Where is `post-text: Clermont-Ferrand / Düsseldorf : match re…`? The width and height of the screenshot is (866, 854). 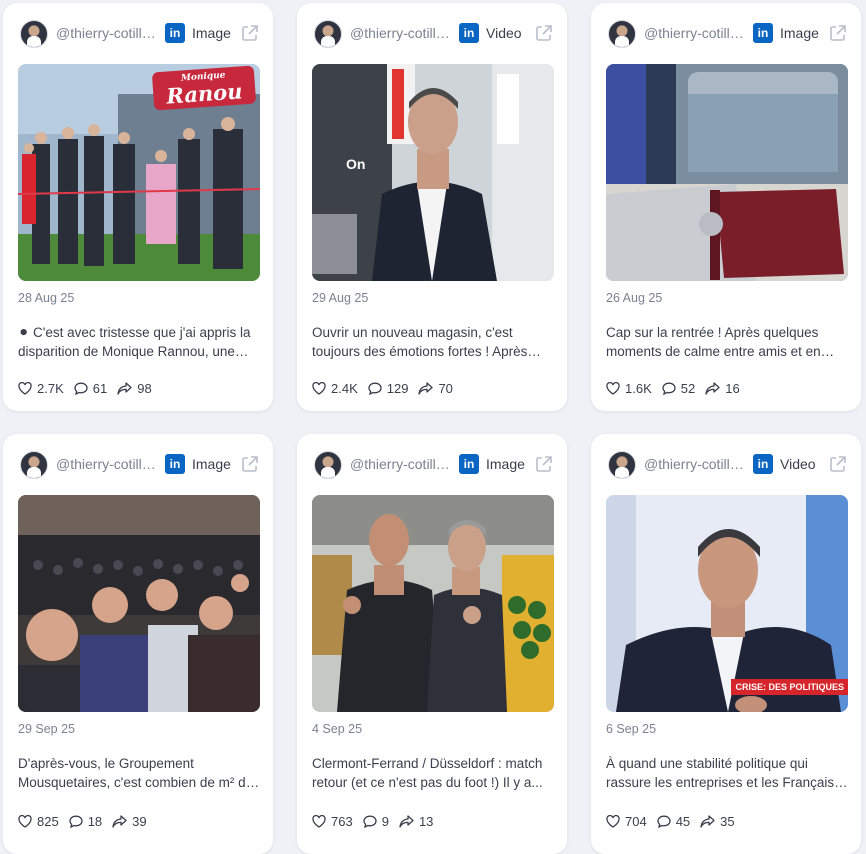 post-text: Clermont-Ferrand / Düsseldorf : match re… is located at coordinates (427, 773).